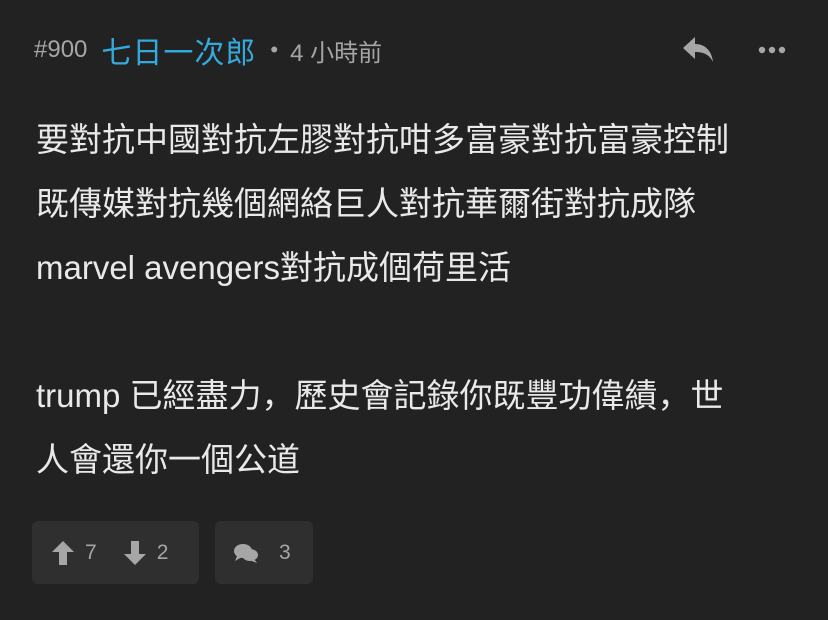  I want to click on post-time: 4 小時前, so click(336, 53).